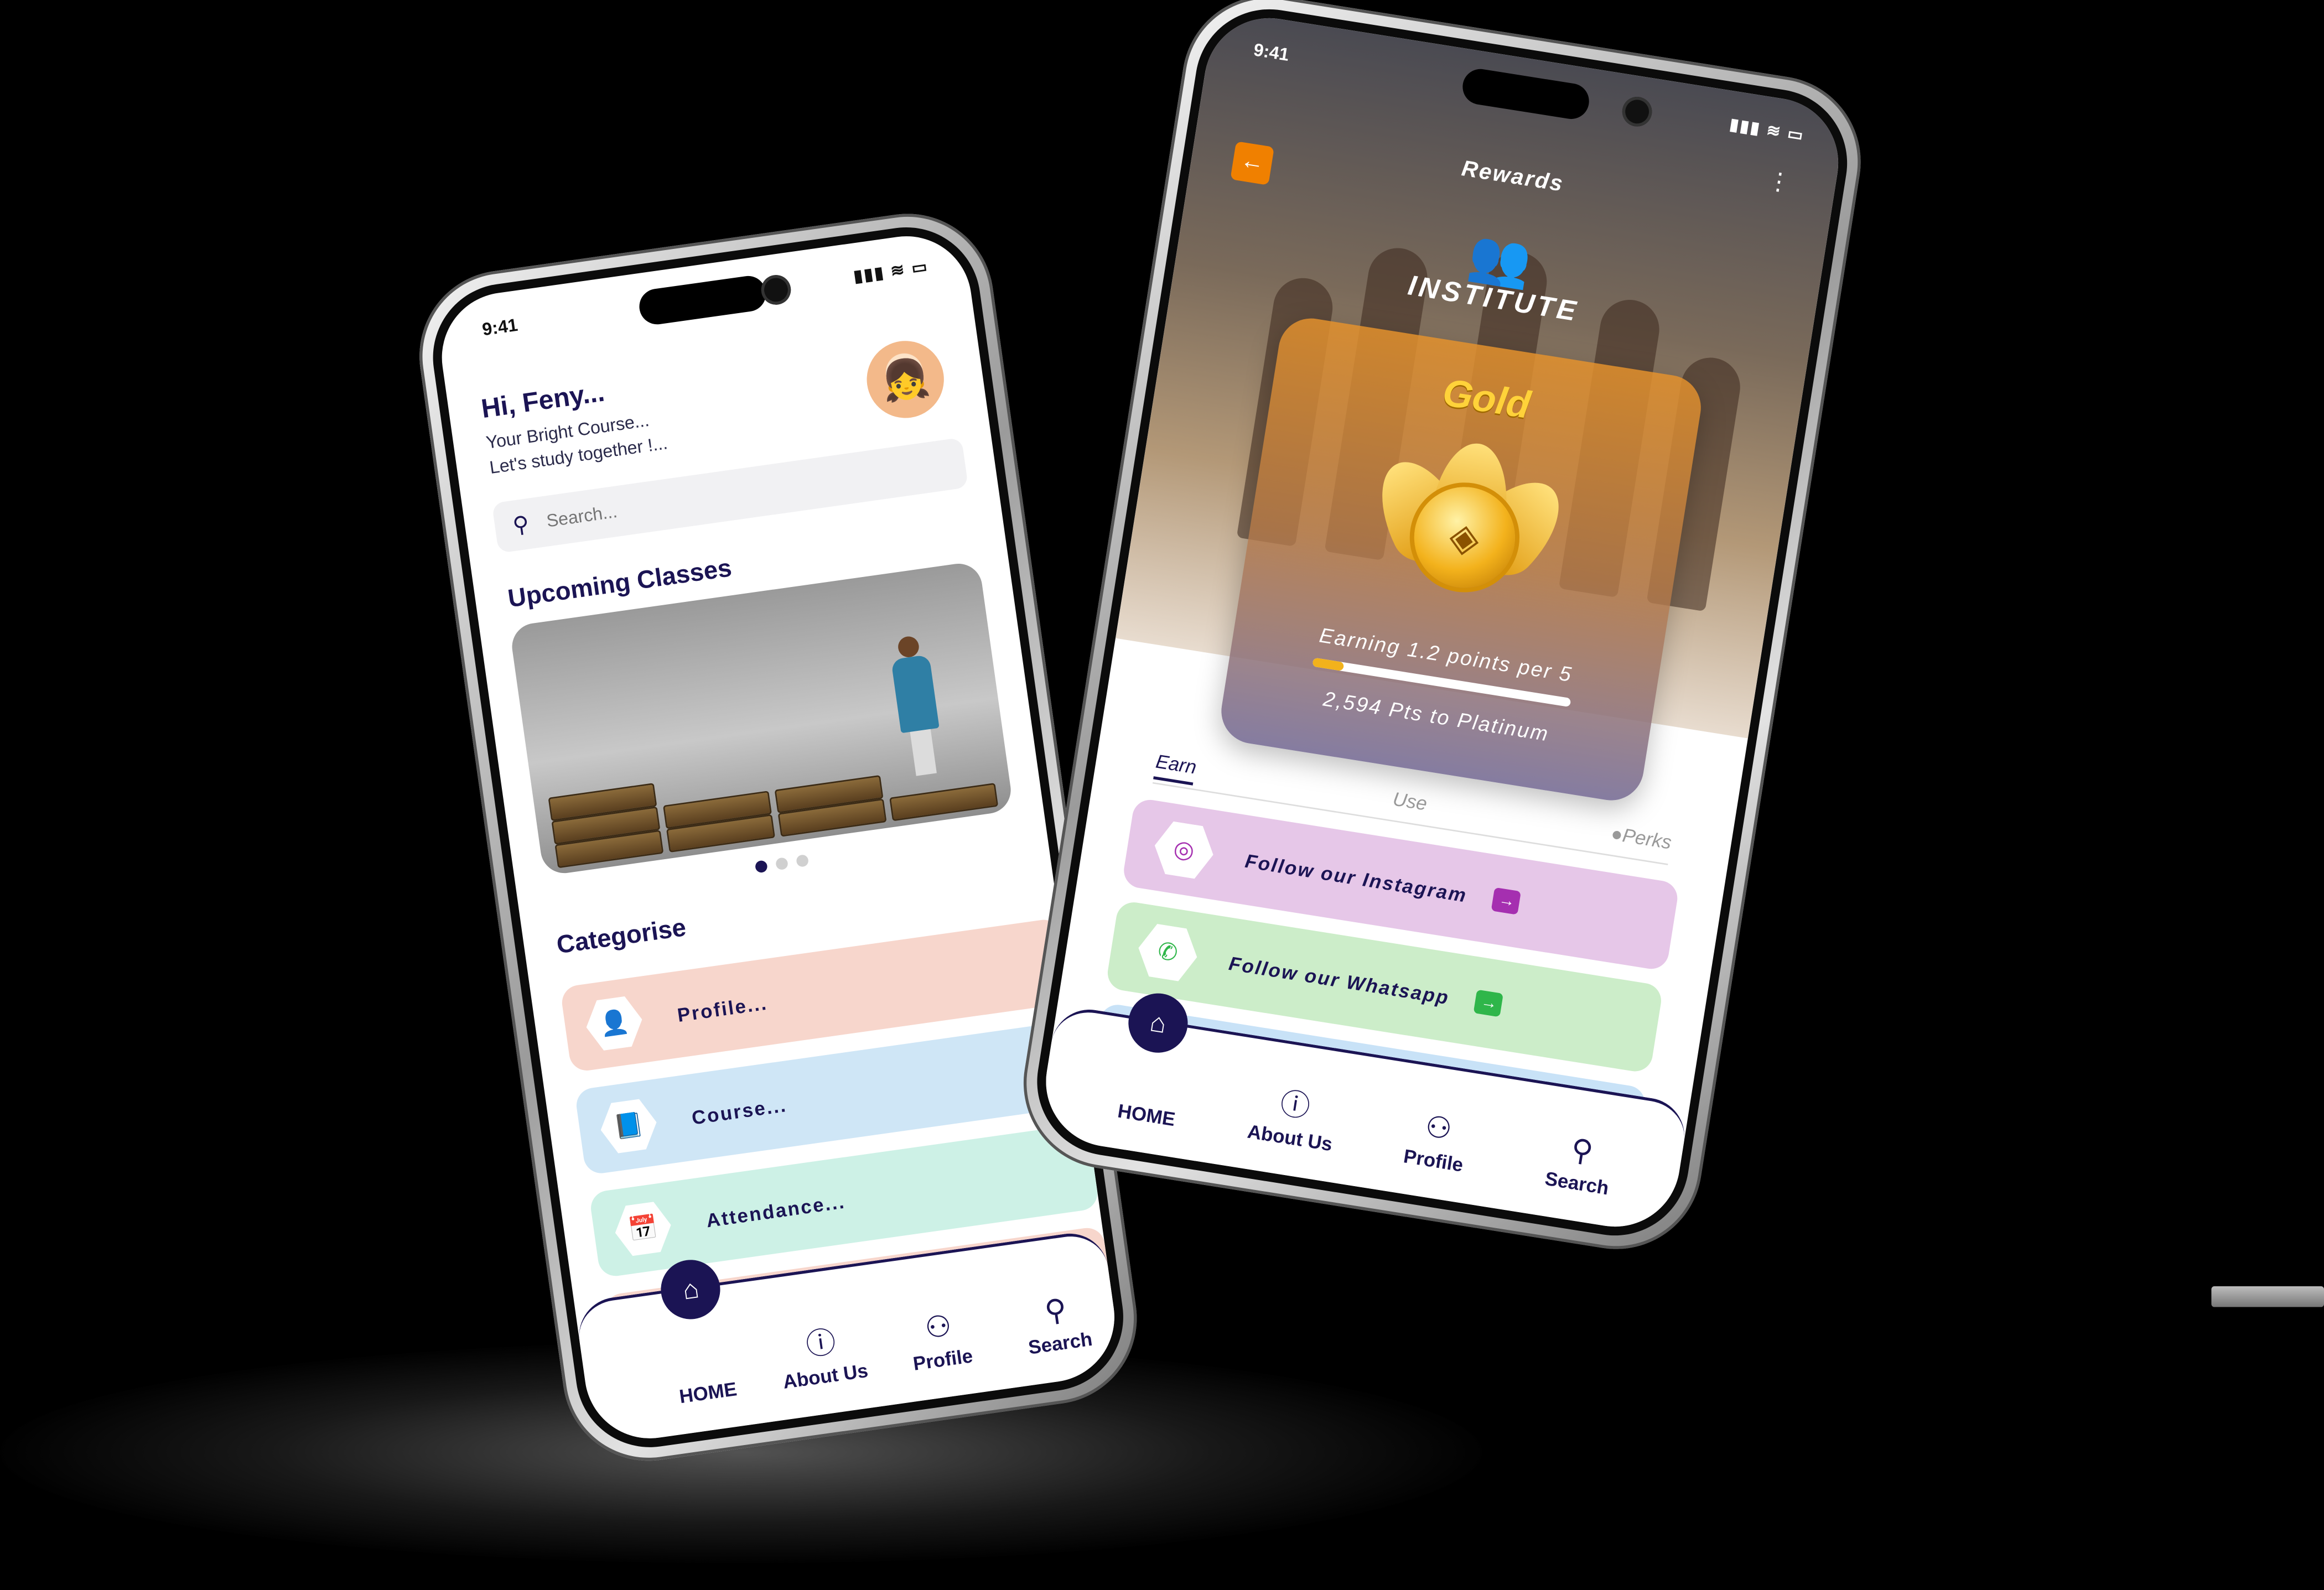 This screenshot has height=1590, width=2324. I want to click on tier-progress-fill, so click(1328, 664).